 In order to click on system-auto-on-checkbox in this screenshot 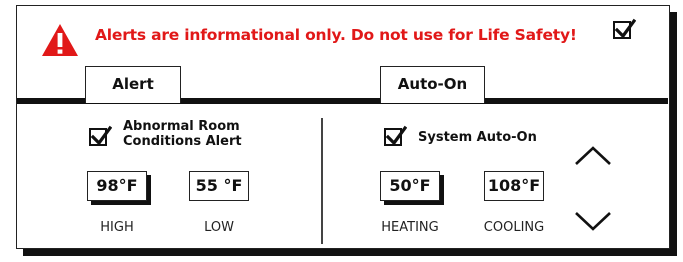, I will do `click(395, 135)`.